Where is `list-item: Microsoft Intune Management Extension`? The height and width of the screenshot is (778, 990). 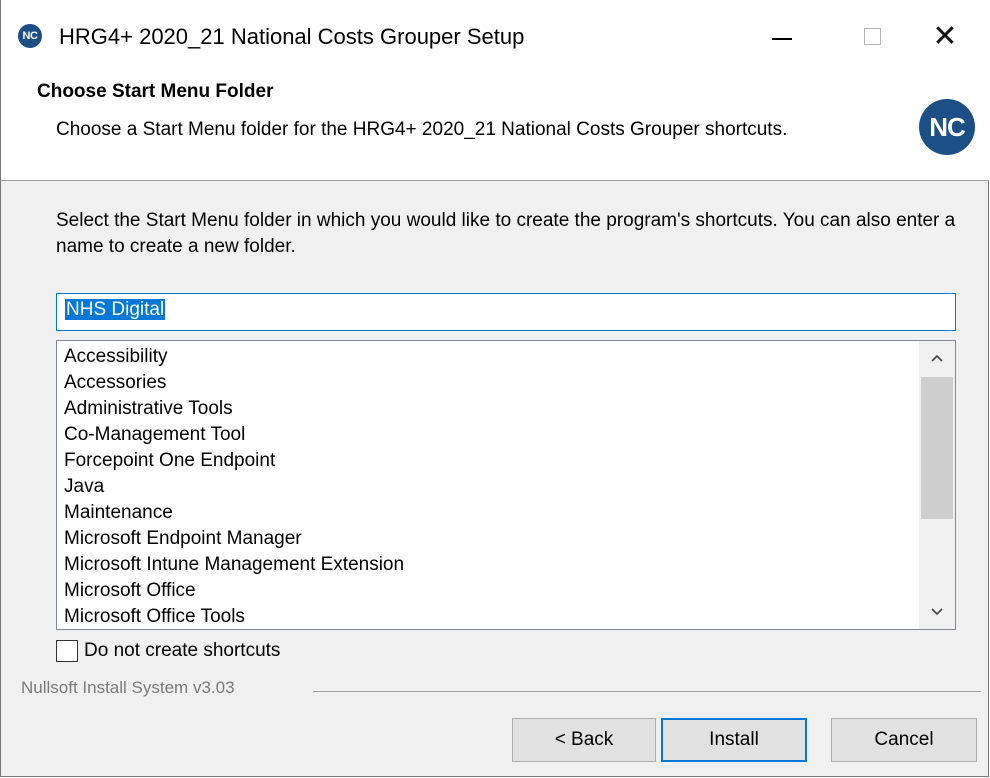 list-item: Microsoft Intune Management Extension is located at coordinates (234, 565).